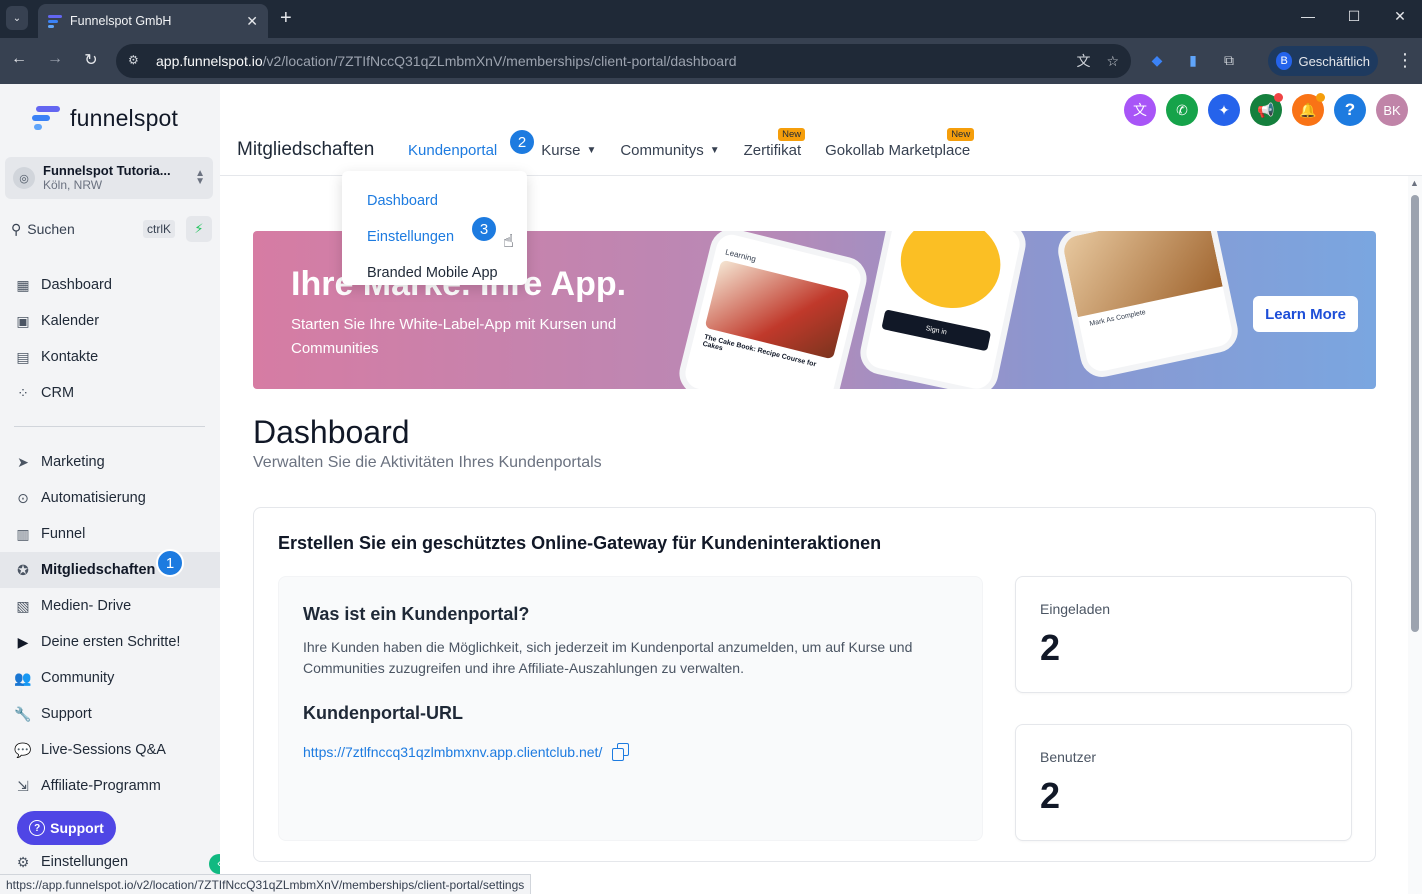 Image resolution: width=1422 pixels, height=894 pixels. I want to click on sidebar-item-affiliate: ⇲ Affiliate-Programm, so click(110, 786).